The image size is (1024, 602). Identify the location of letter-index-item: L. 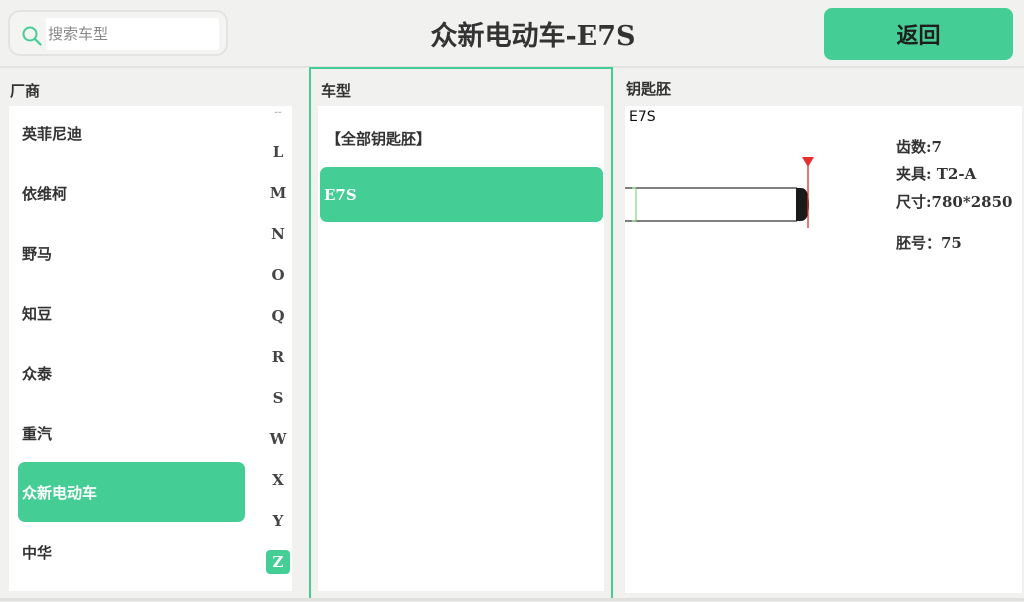
(278, 152).